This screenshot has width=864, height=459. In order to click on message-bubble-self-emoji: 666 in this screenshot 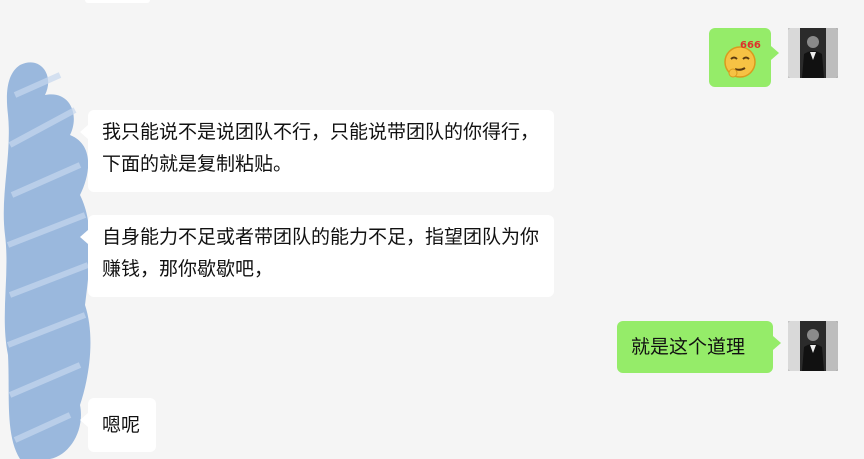, I will do `click(744, 57)`.